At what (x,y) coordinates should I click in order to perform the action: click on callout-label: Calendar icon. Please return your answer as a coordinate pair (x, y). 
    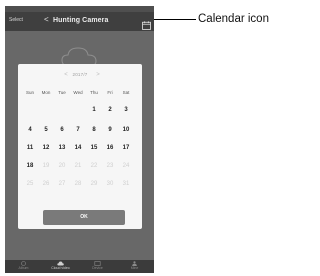
    Looking at the image, I should click on (233, 19).